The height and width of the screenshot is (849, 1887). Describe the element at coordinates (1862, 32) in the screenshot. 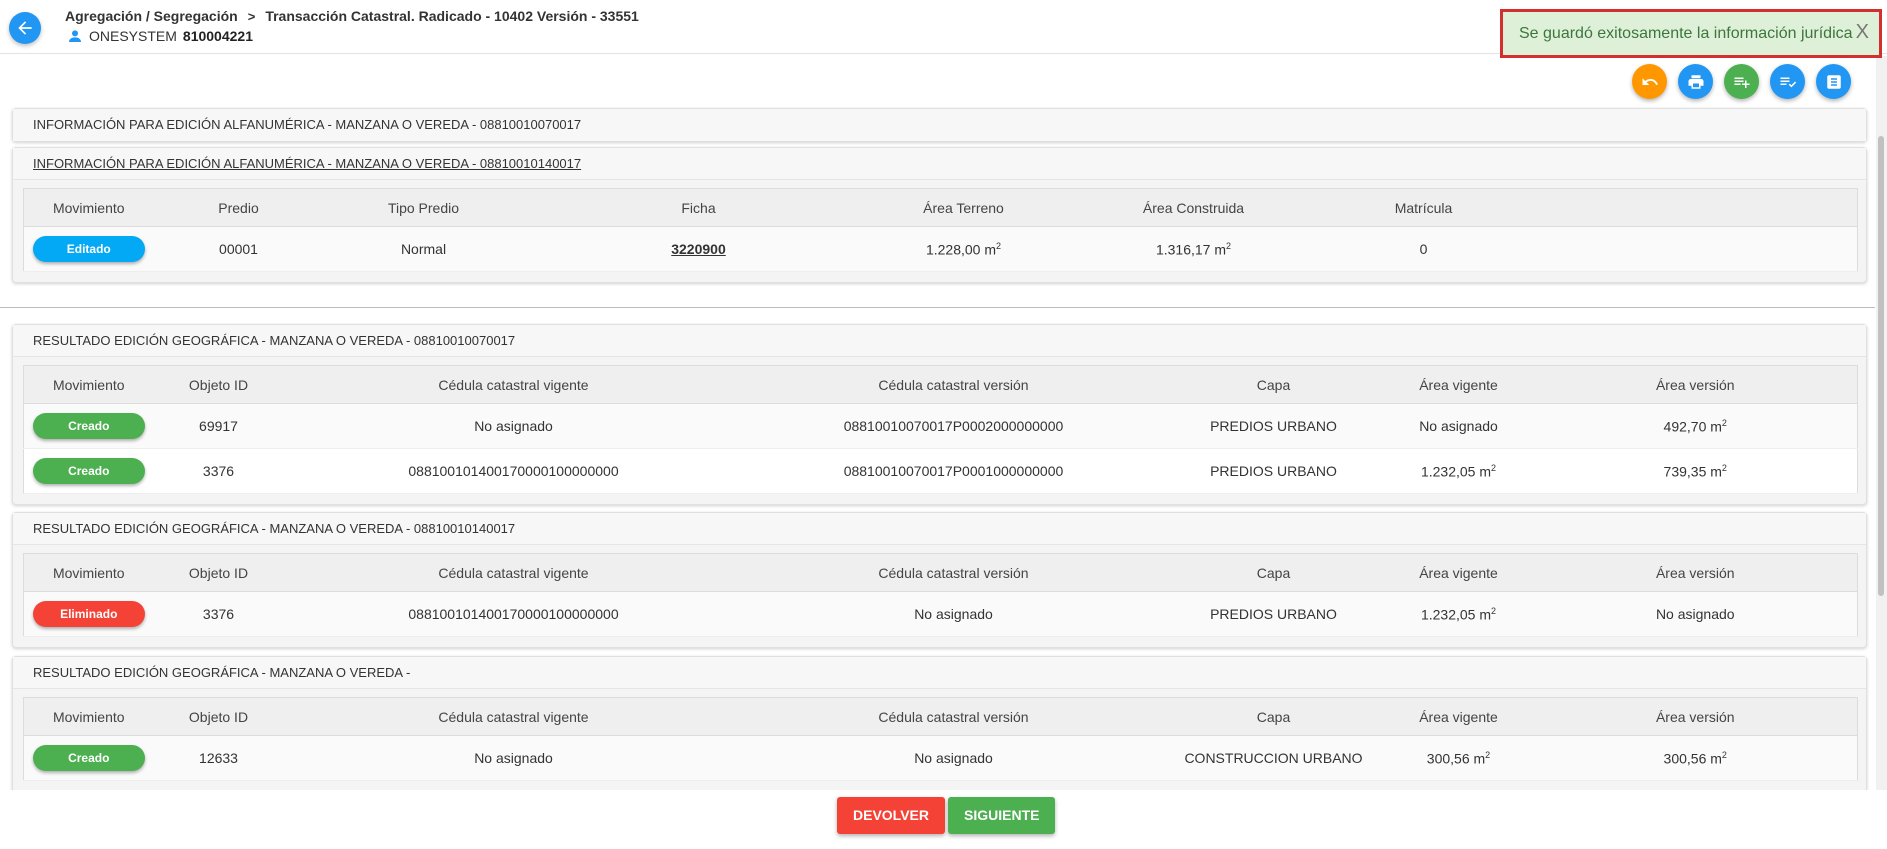

I see `toast-close-button: X` at that location.